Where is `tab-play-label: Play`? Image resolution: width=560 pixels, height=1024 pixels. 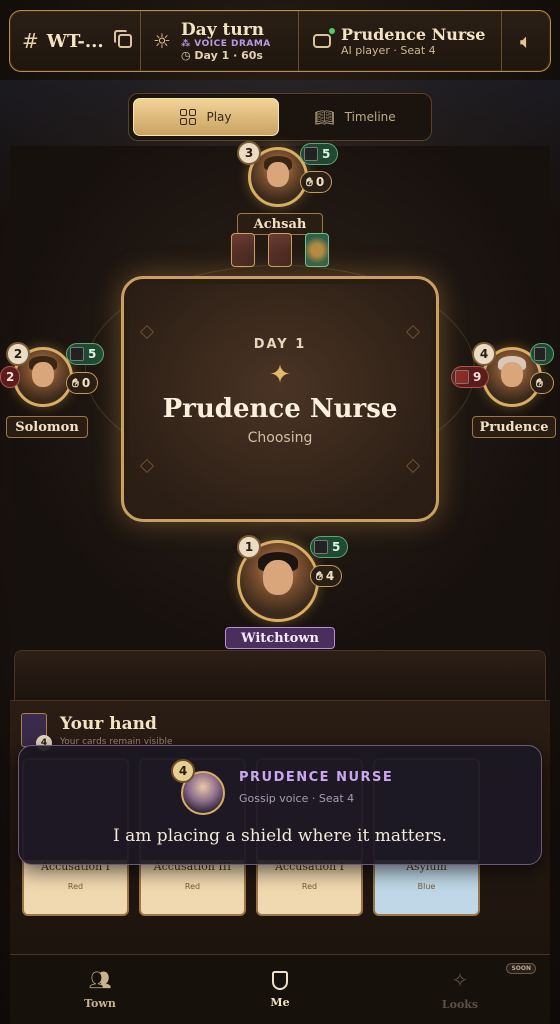 tab-play-label: Play is located at coordinates (219, 117).